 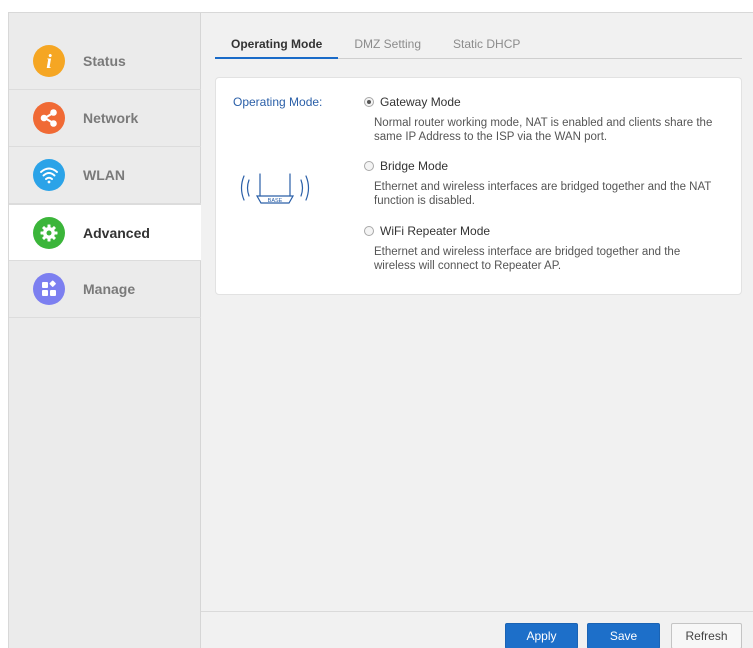 What do you see at coordinates (275, 188) in the screenshot?
I see `router-icon: BASE` at bounding box center [275, 188].